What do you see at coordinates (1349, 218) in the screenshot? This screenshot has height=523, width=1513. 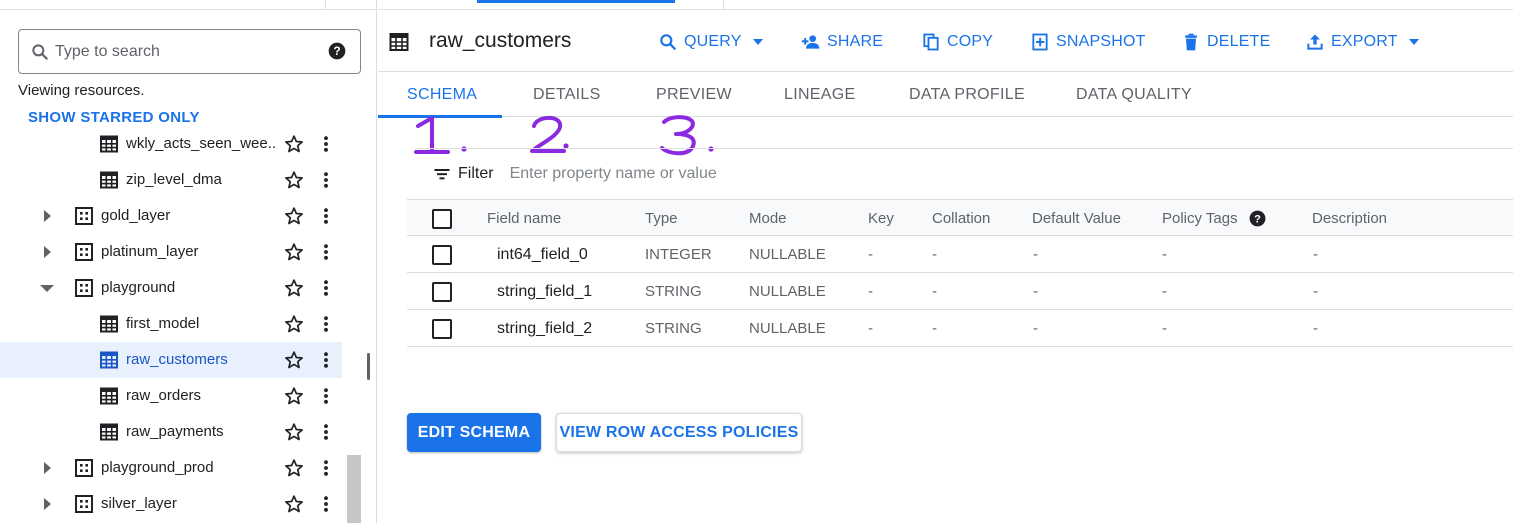 I see `column-header-description: Description` at bounding box center [1349, 218].